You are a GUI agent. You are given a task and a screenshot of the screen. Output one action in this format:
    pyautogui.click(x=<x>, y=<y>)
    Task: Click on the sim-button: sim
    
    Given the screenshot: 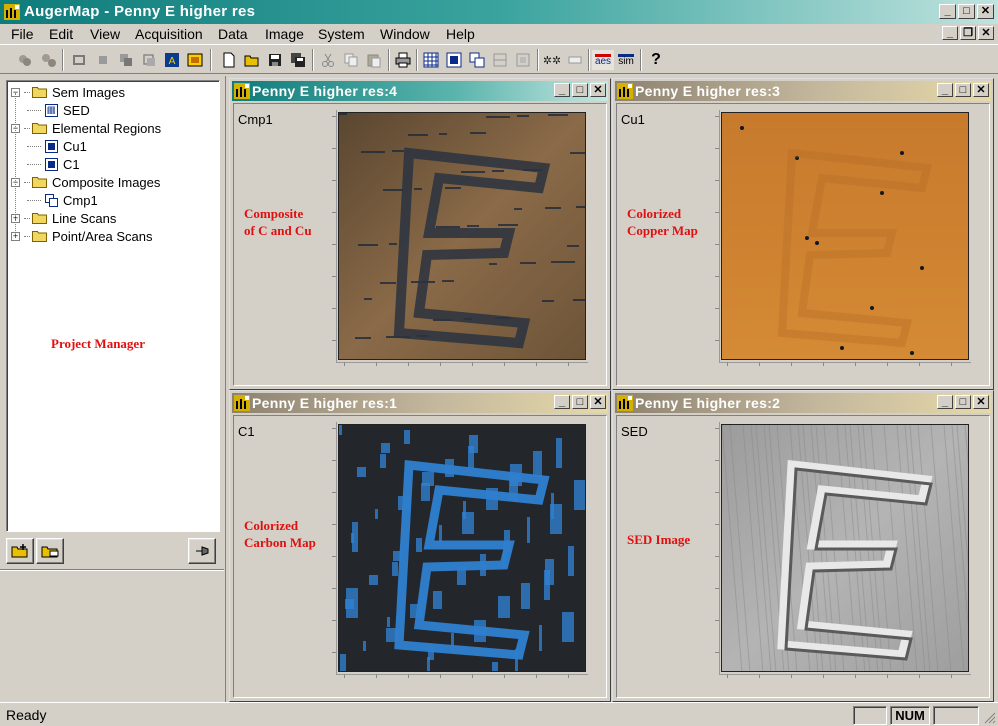 What is the action you would take?
    pyautogui.click(x=626, y=60)
    